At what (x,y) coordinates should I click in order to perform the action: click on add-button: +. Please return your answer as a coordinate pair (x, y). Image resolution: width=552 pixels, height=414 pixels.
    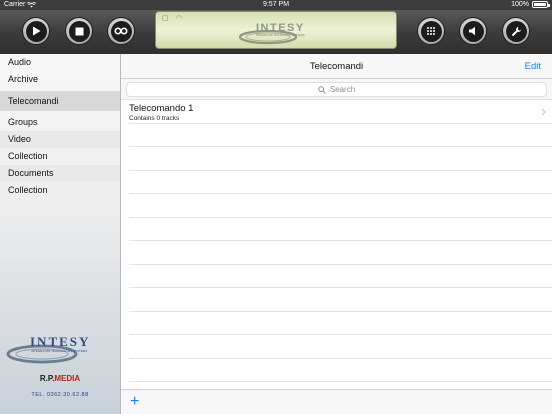
    Looking at the image, I should click on (134, 402).